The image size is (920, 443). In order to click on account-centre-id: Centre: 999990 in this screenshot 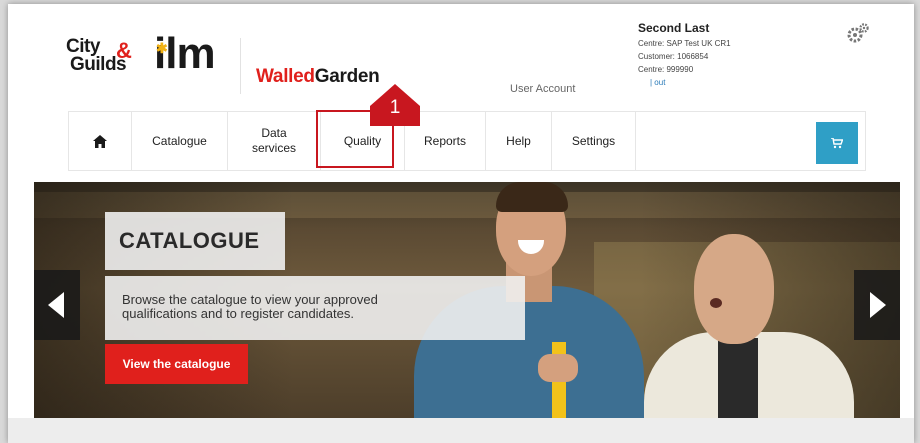, I will do `click(666, 69)`.